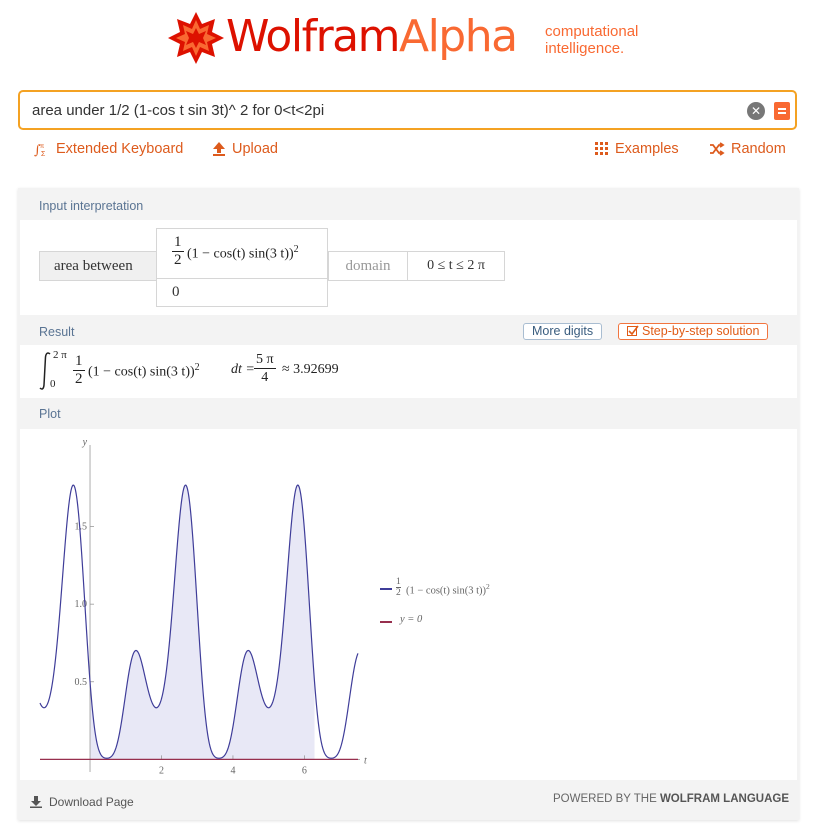  I want to click on legend-fraction: 1 2, so click(398, 587).